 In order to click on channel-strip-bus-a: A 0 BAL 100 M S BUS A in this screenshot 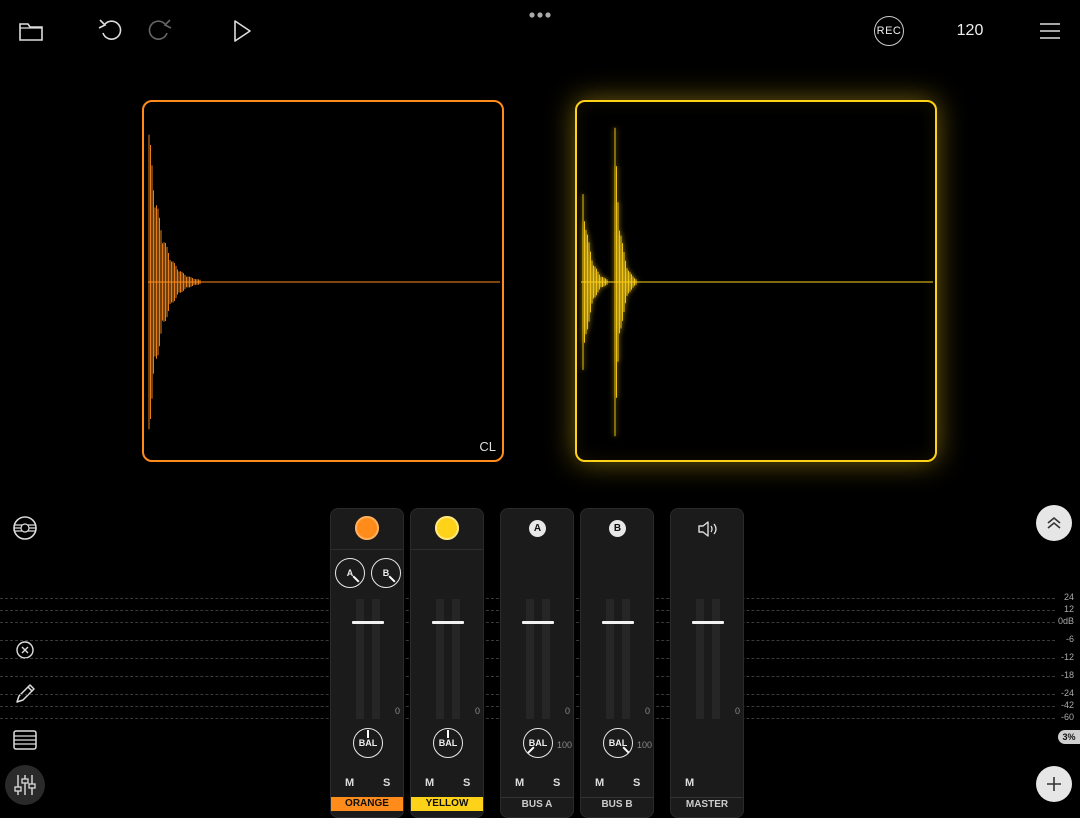, I will do `click(537, 663)`.